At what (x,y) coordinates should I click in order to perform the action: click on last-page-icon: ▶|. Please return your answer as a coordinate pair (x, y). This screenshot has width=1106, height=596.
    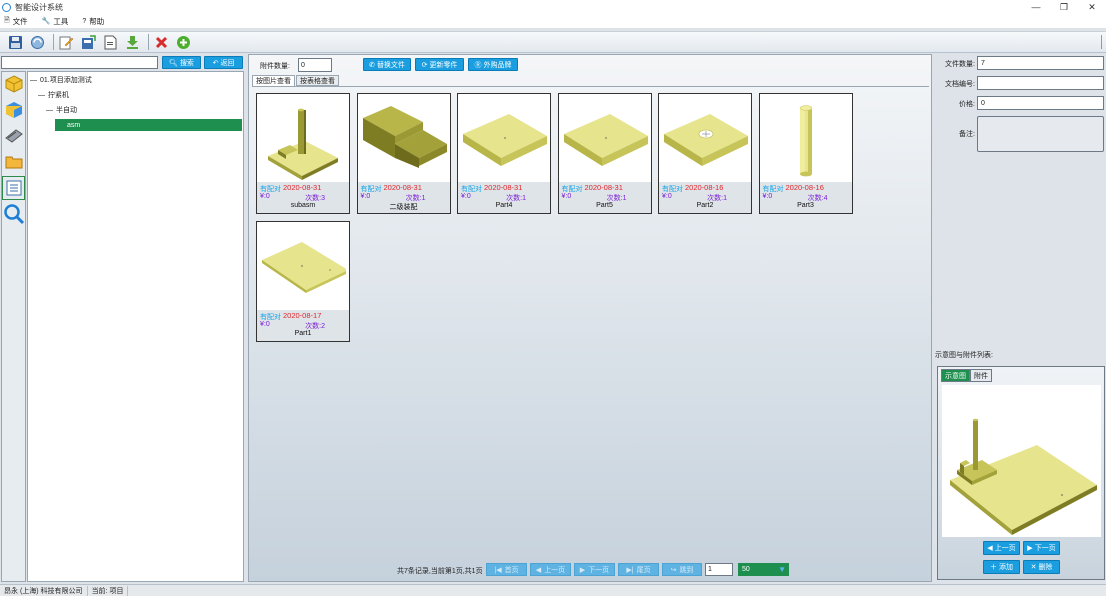
    Looking at the image, I should click on (630, 570).